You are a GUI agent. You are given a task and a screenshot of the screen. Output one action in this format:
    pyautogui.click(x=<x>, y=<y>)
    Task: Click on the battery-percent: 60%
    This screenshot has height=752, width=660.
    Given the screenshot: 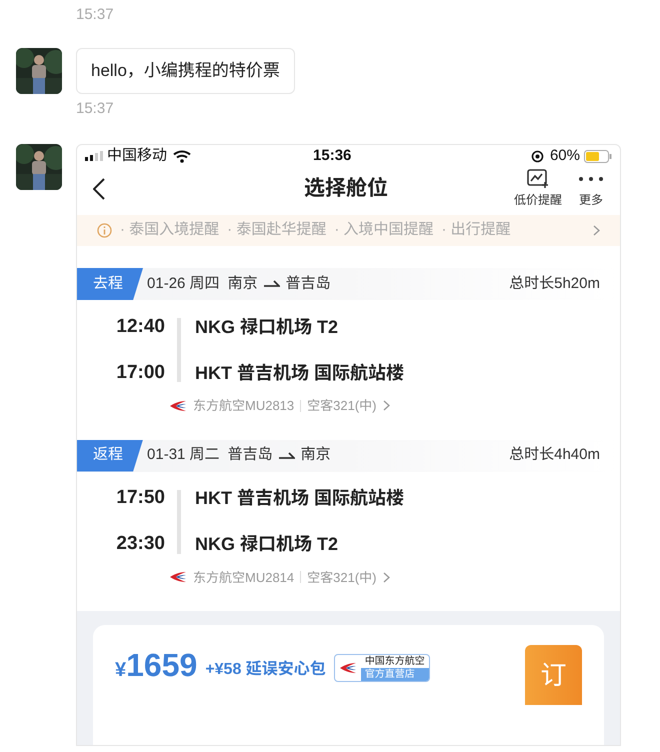 What is the action you would take?
    pyautogui.click(x=565, y=156)
    